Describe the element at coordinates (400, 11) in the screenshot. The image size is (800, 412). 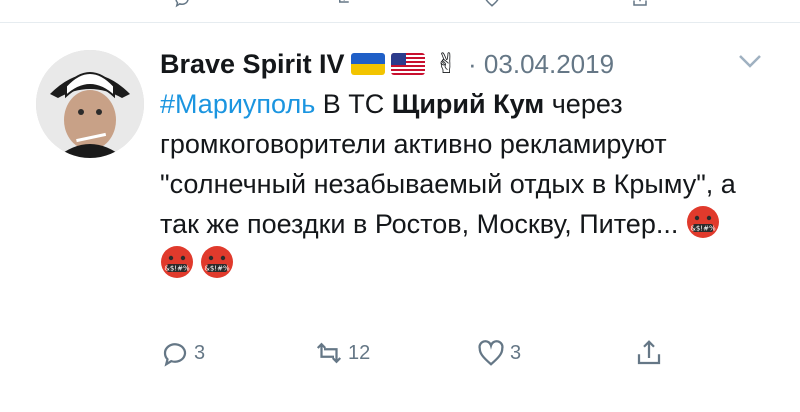
I see `previous-tweet-actions` at that location.